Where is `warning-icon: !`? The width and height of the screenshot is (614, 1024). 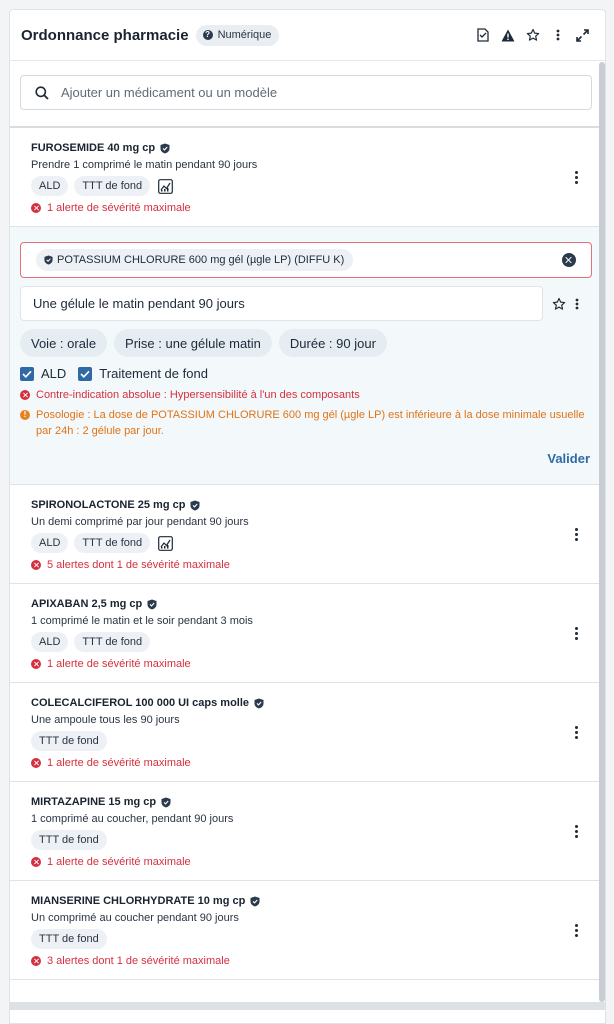
warning-icon: ! is located at coordinates (25, 415).